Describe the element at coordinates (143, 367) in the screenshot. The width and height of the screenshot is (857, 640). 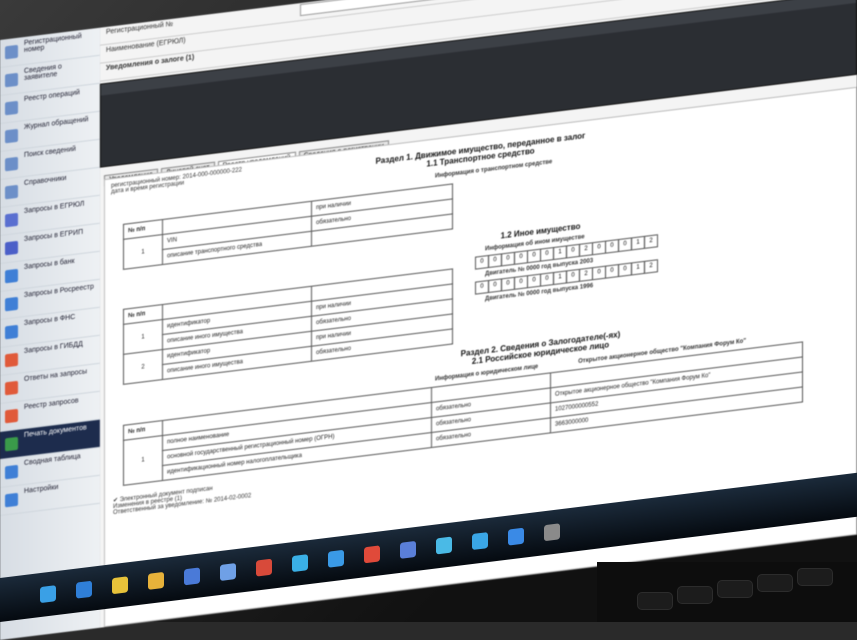
I see `row-number: 2` at that location.